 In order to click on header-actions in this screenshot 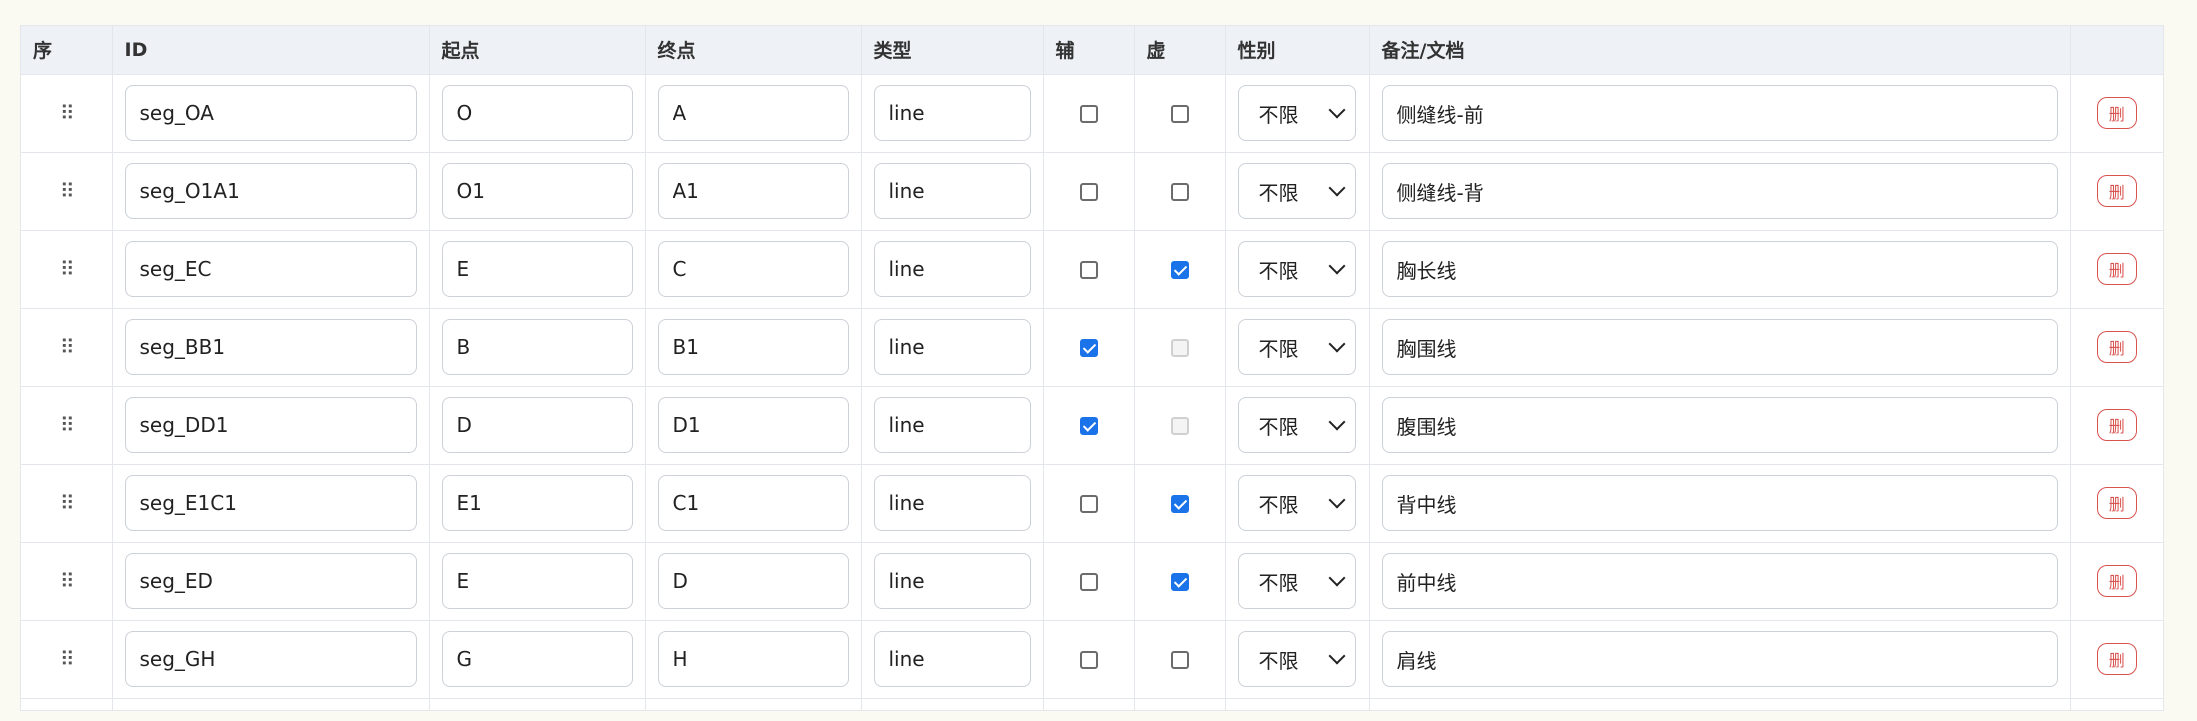, I will do `click(2116, 50)`.